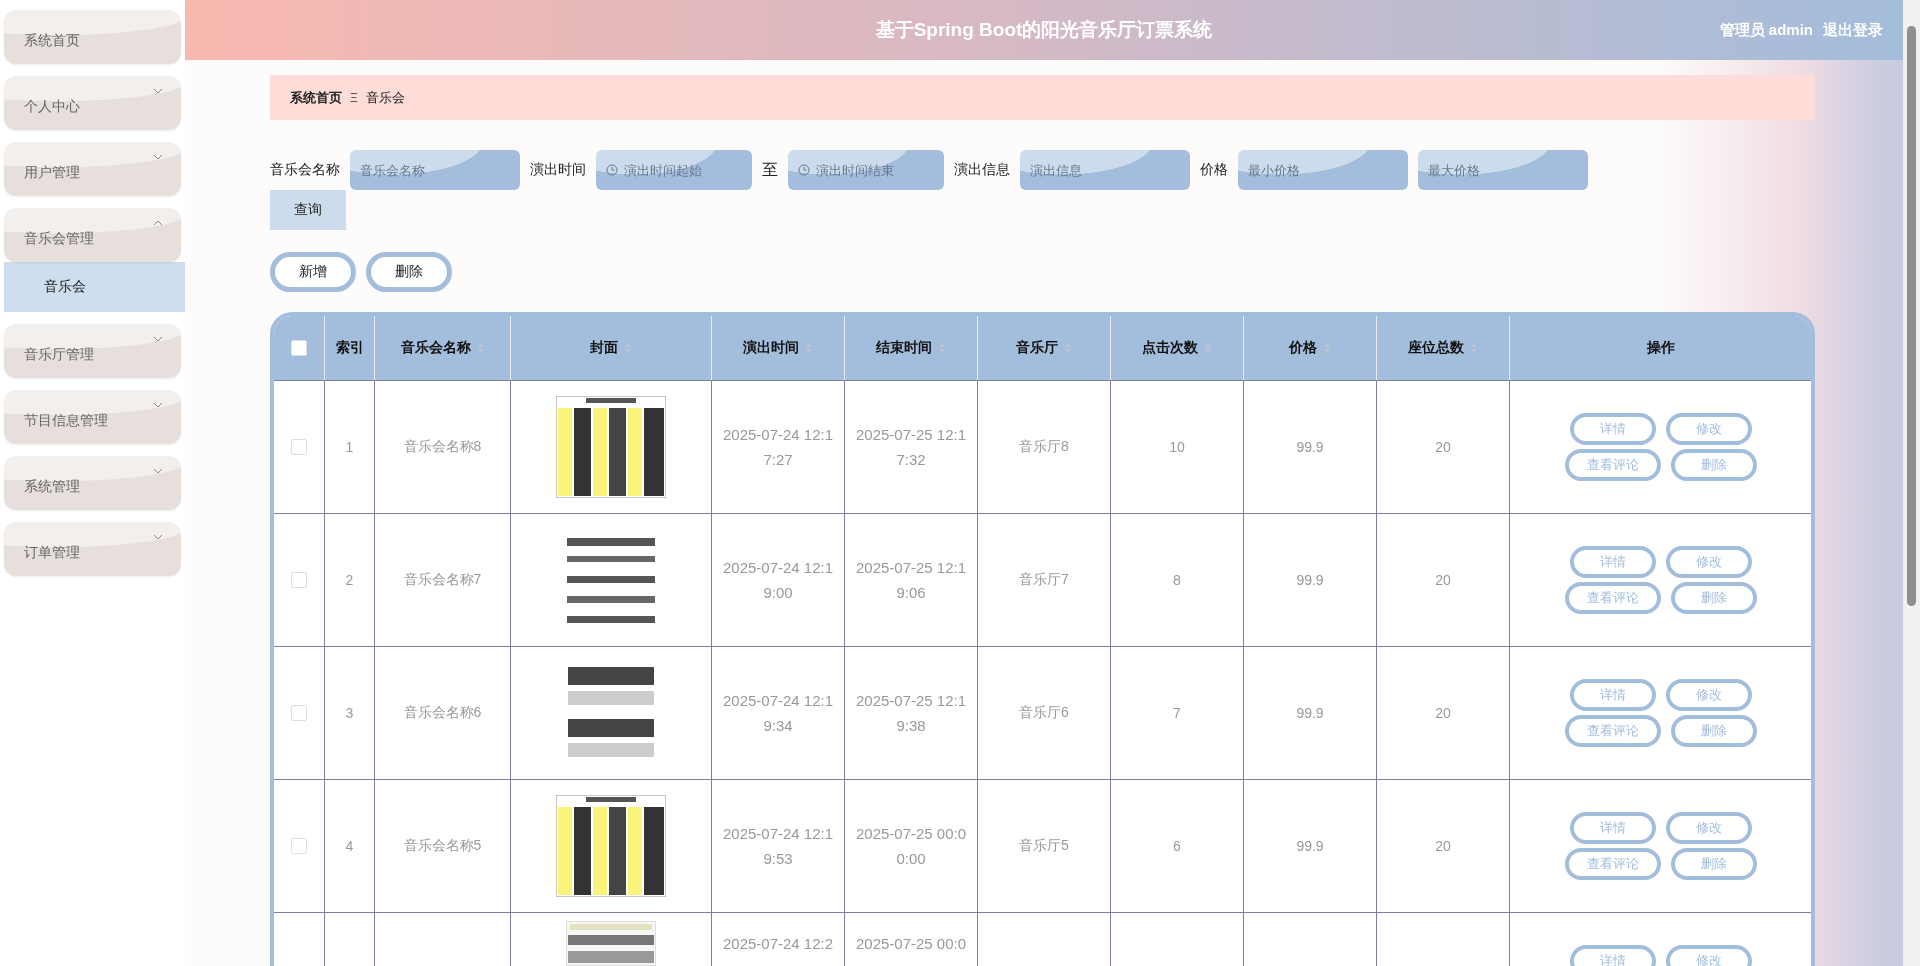 Image resolution: width=1920 pixels, height=966 pixels. Describe the element at coordinates (1660, 348) in the screenshot. I see `column-header: 操作` at that location.